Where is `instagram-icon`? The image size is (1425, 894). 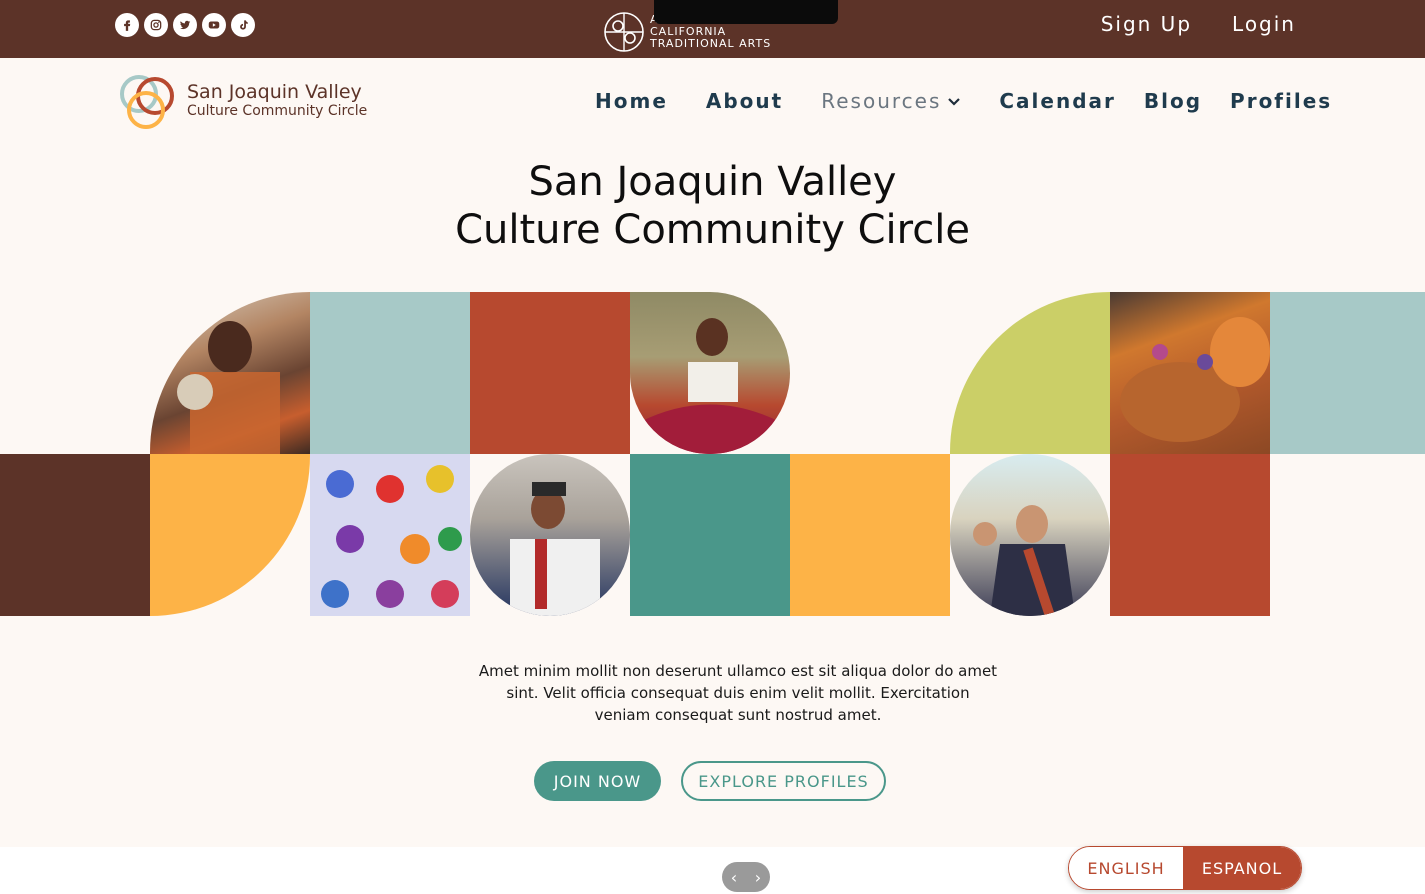
instagram-icon is located at coordinates (156, 25).